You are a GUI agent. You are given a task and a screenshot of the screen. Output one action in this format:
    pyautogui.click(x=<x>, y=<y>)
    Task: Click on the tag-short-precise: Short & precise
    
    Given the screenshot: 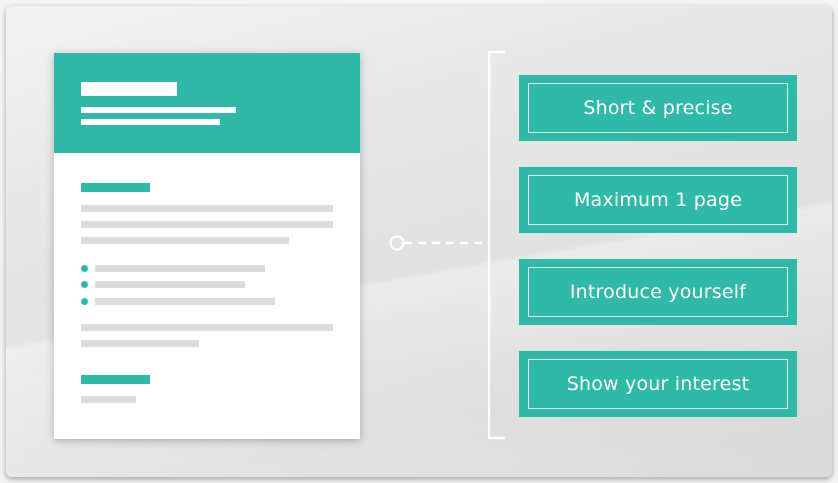 What is the action you would take?
    pyautogui.click(x=658, y=108)
    